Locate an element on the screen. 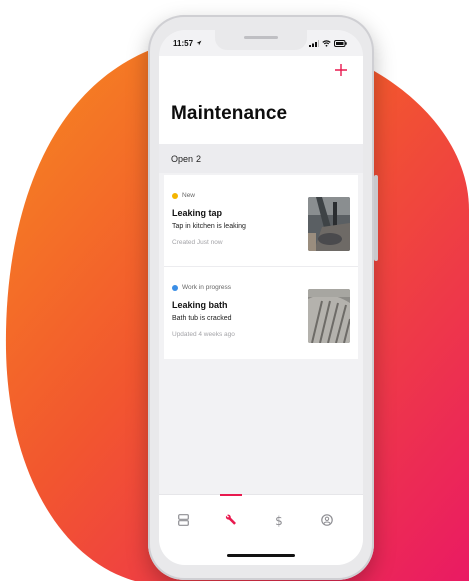  page-title: Maintenance is located at coordinates (229, 113).